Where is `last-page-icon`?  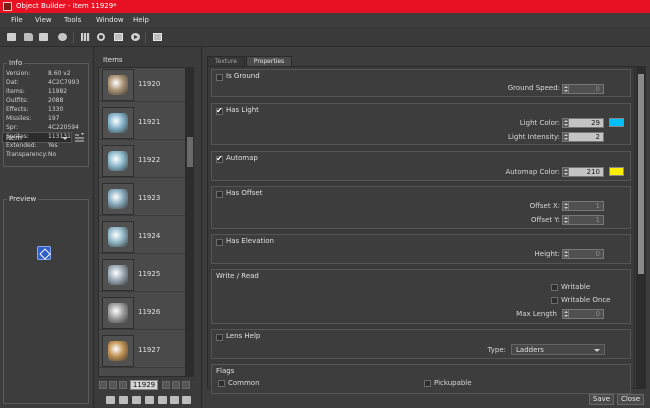 last-page-icon is located at coordinates (186, 385).